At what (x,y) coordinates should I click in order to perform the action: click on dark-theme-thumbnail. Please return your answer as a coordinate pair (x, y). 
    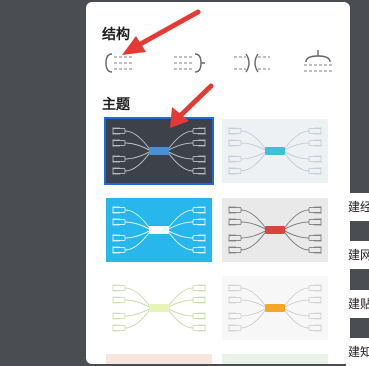
    Looking at the image, I should click on (159, 151).